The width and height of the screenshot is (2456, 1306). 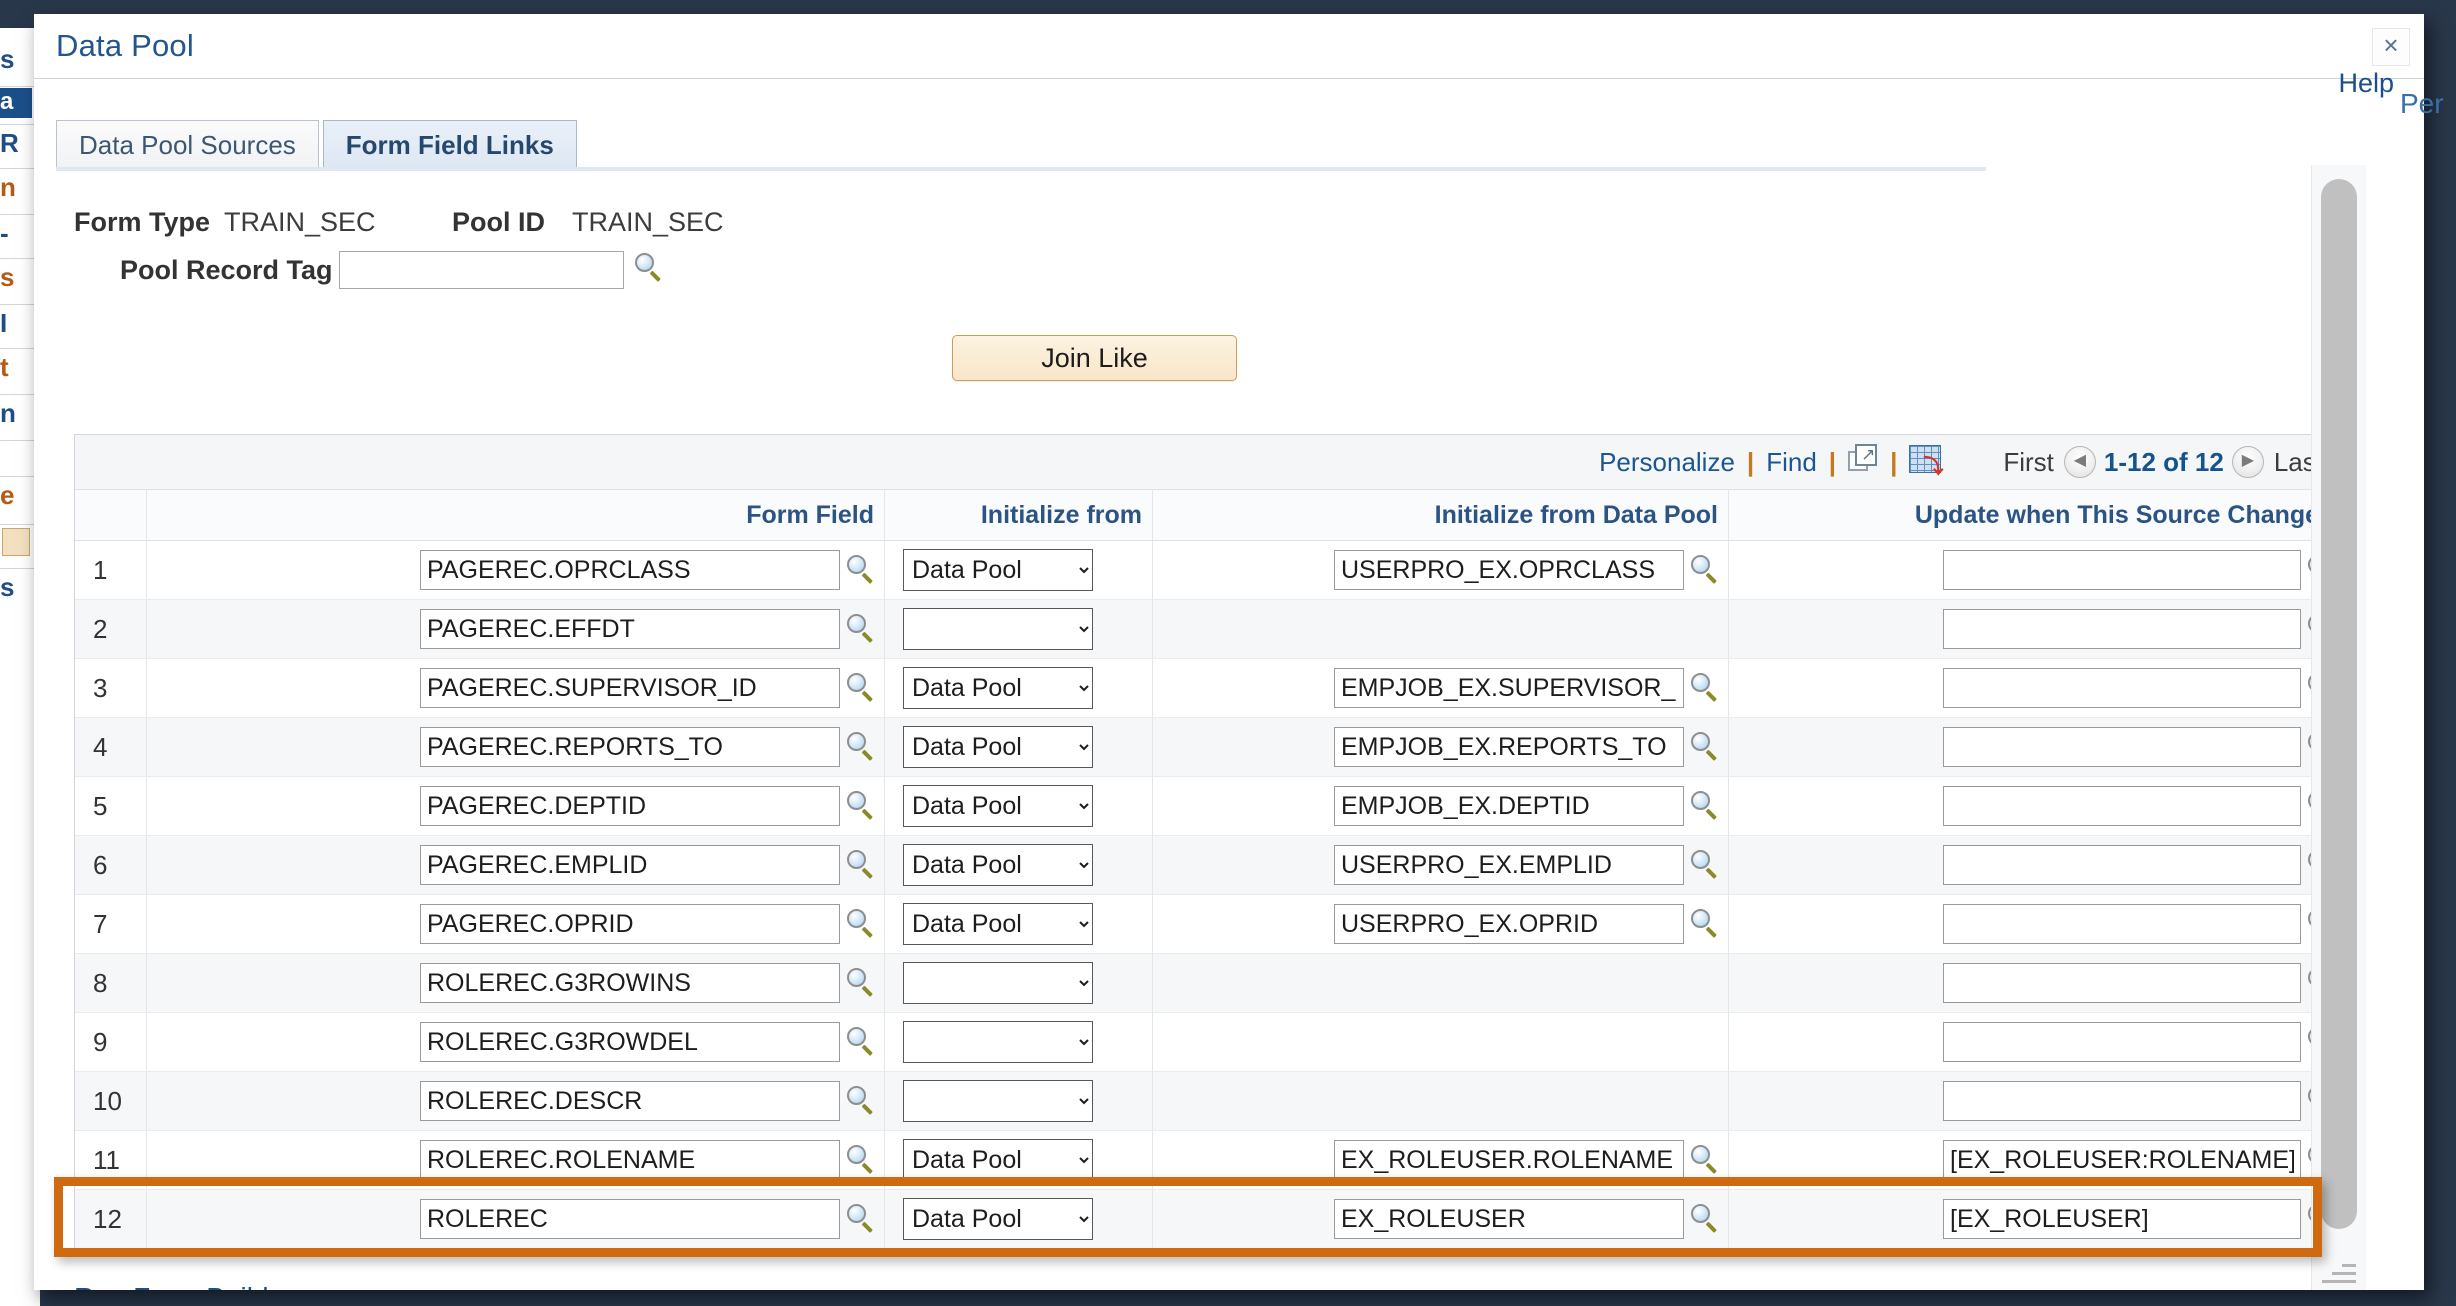 What do you see at coordinates (1667, 462) in the screenshot?
I see `personalize-link: Personalize` at bounding box center [1667, 462].